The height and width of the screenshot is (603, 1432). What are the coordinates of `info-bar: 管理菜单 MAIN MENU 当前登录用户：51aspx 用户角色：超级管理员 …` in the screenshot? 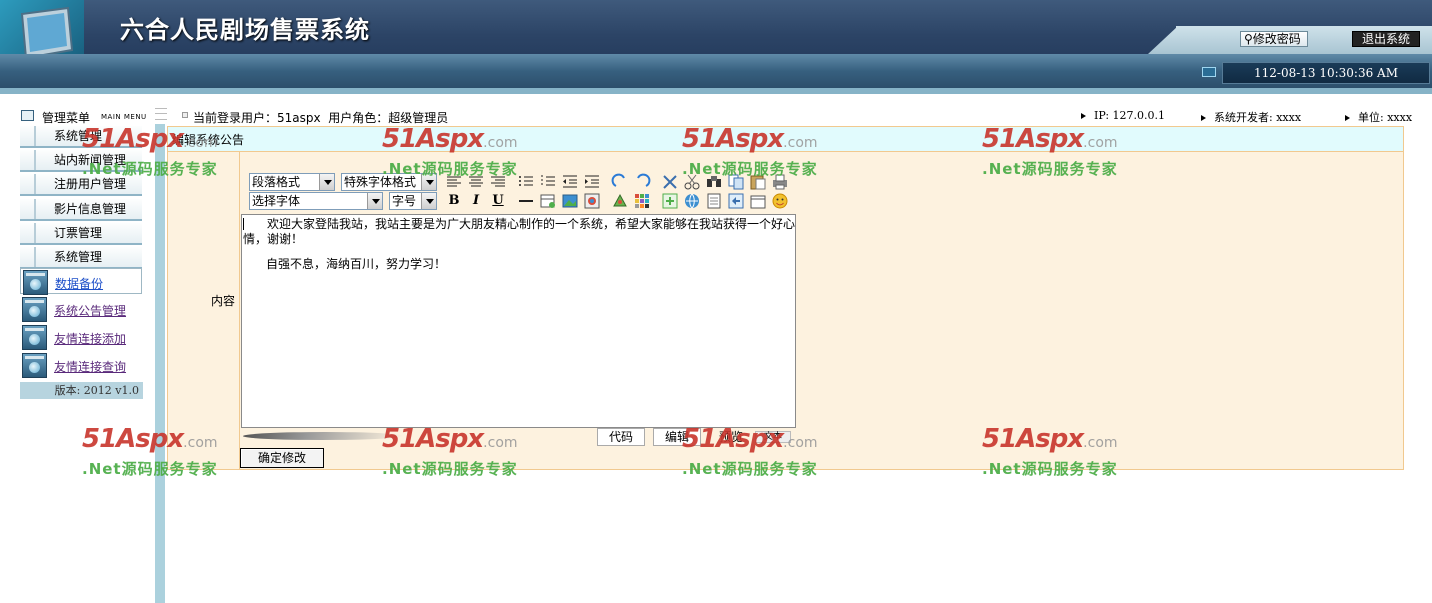 It's located at (716, 107).